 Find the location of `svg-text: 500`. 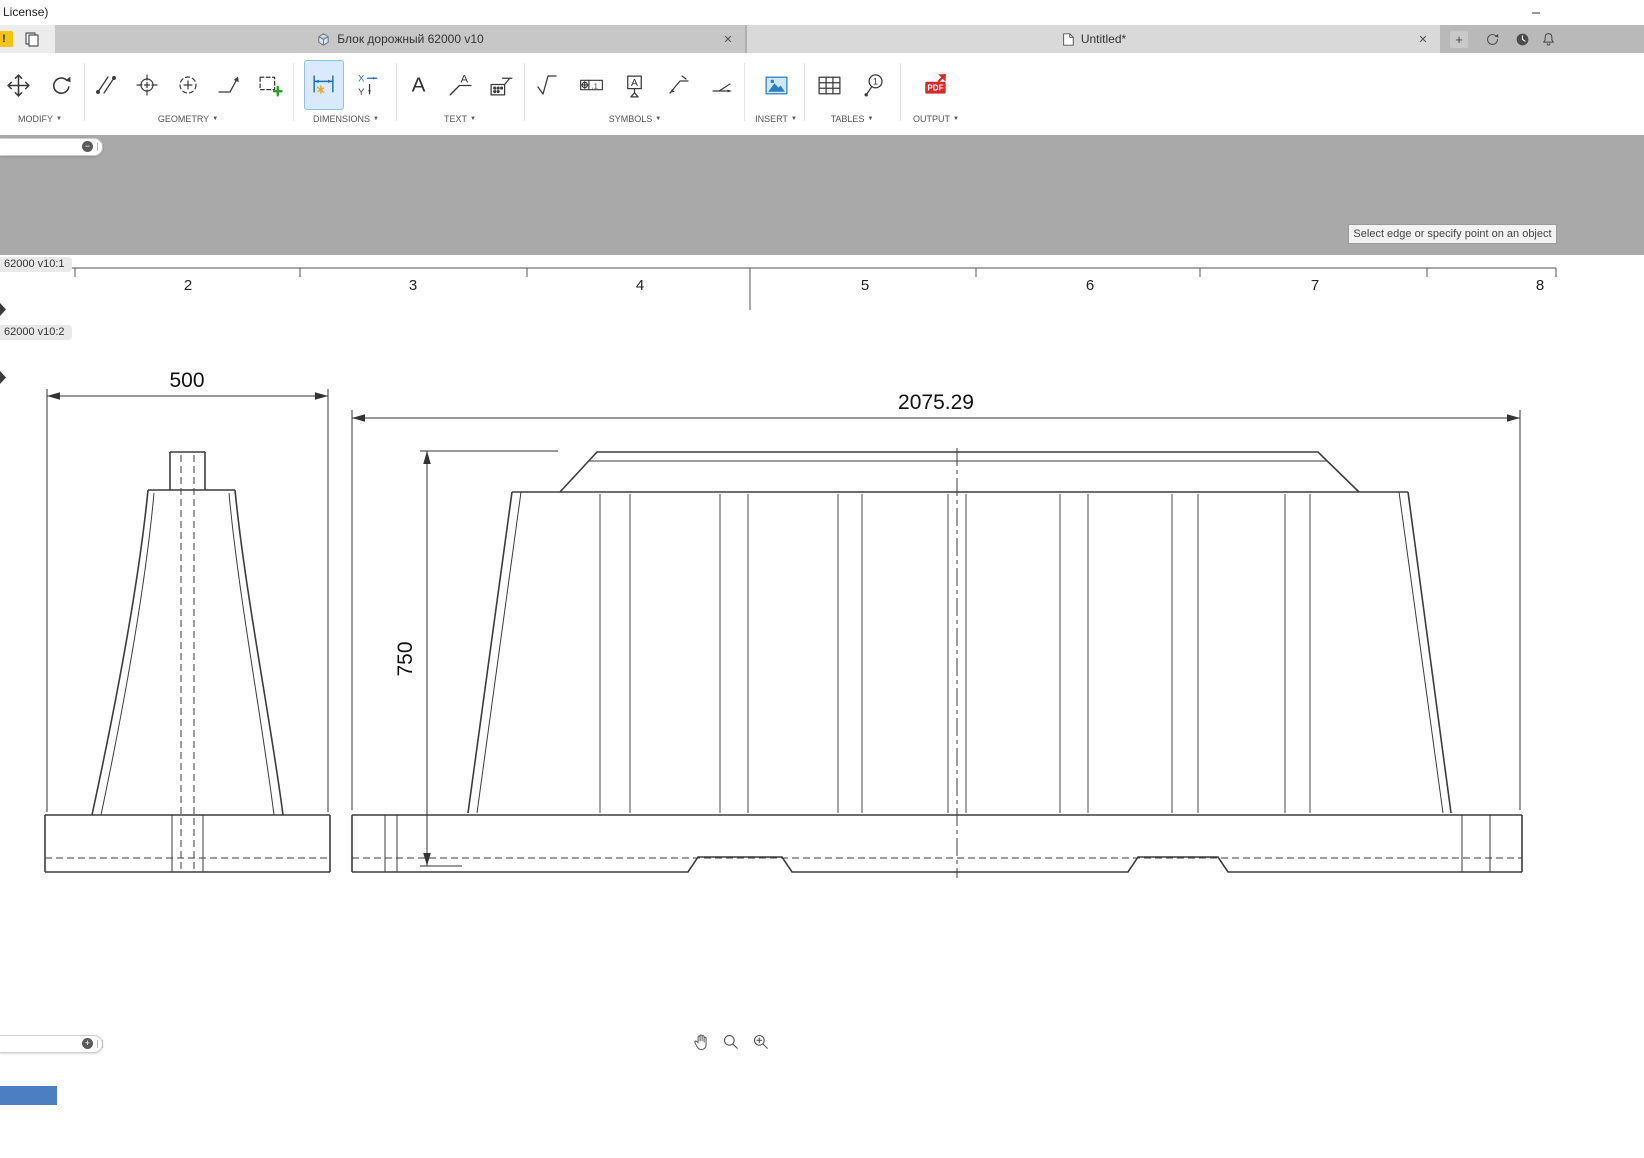

svg-text: 500 is located at coordinates (186, 380).